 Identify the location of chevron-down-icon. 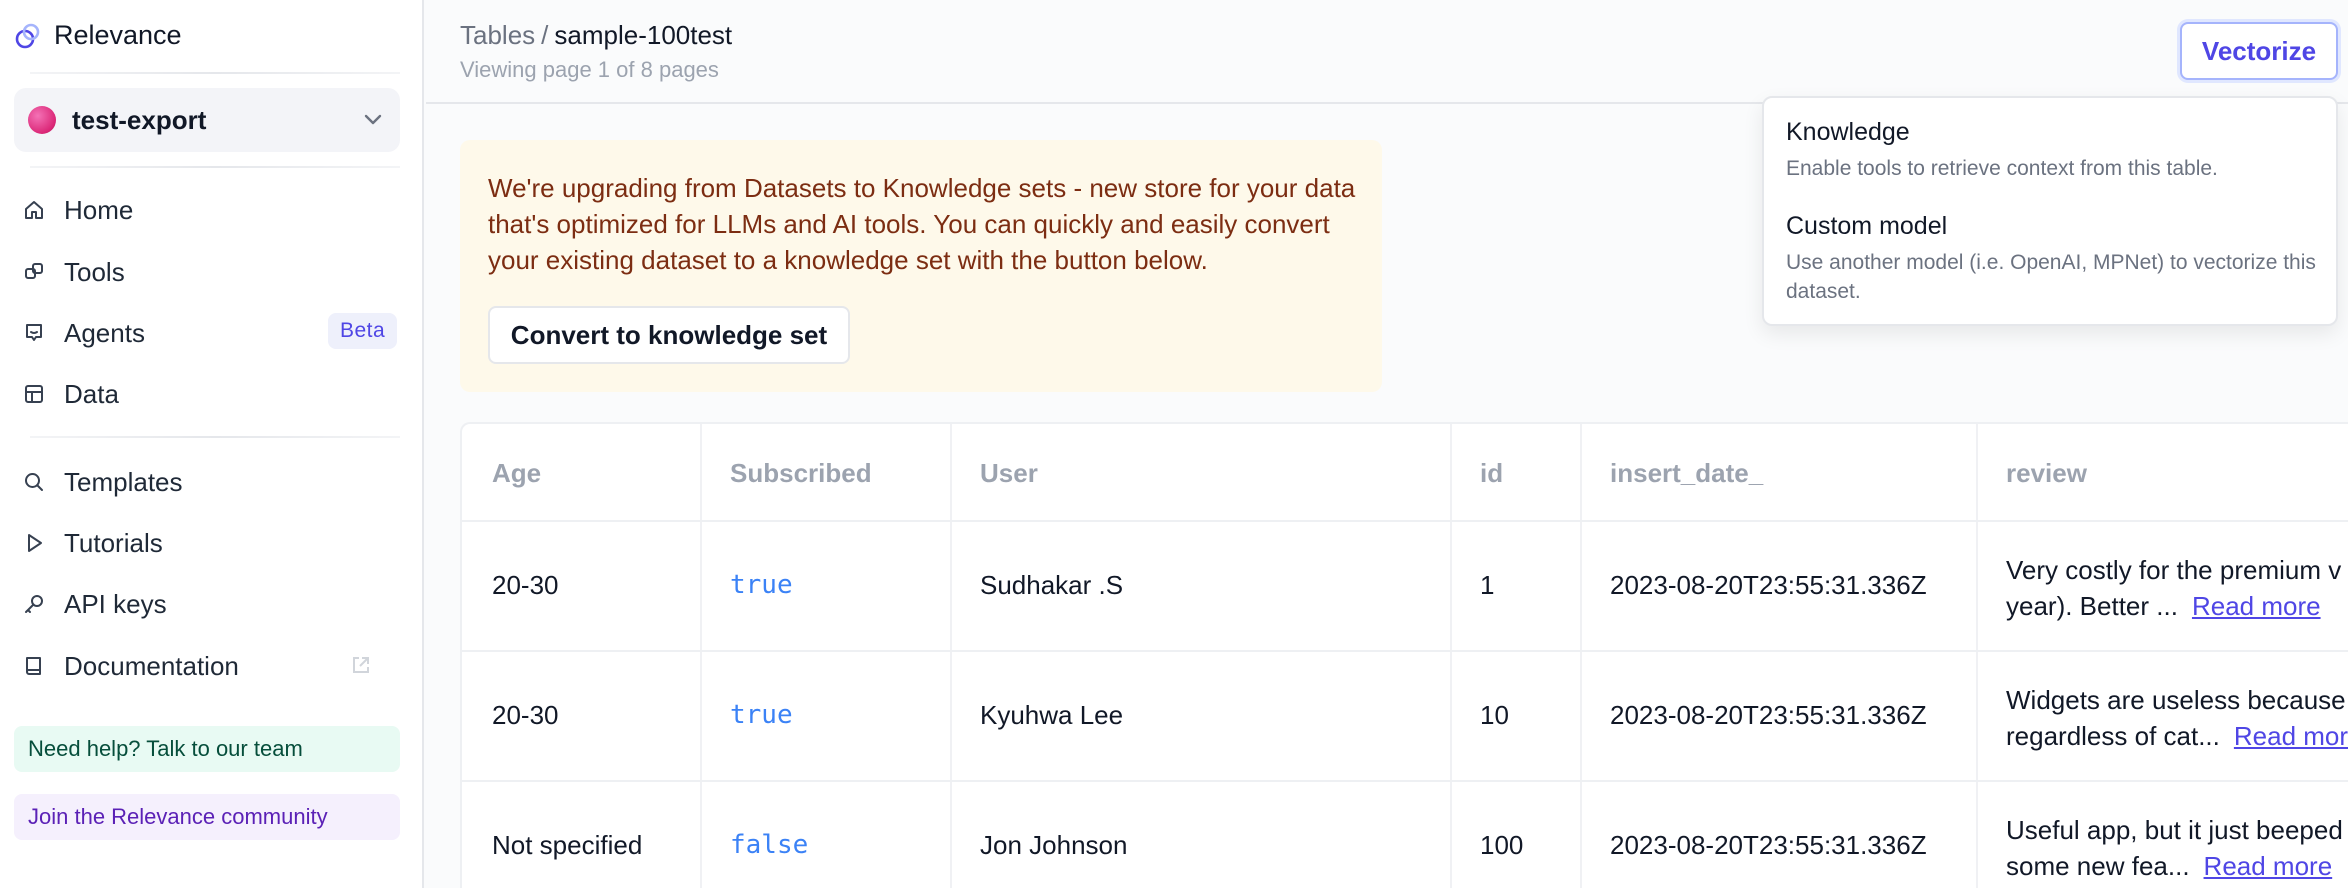
(373, 119).